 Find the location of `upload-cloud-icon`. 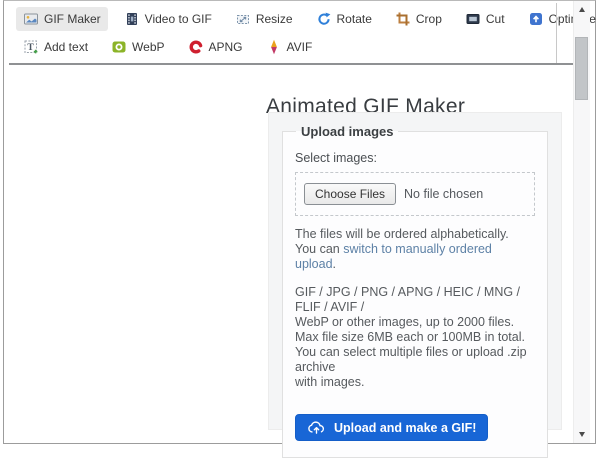

upload-cloud-icon is located at coordinates (316, 427).